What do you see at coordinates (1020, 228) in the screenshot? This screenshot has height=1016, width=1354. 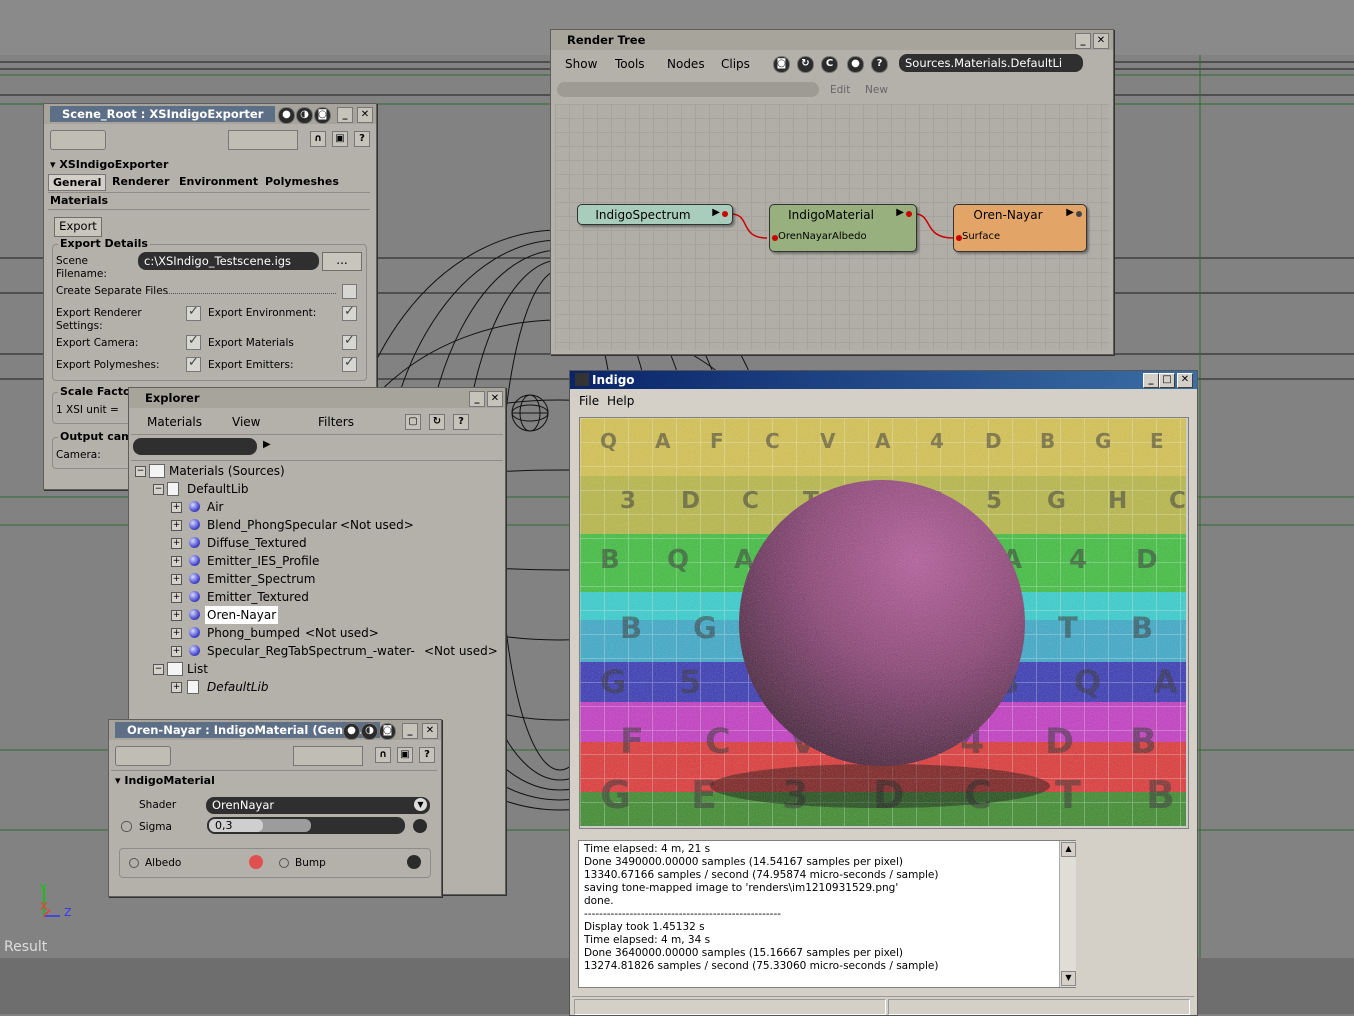 I see `node-oren-nayar: Oren-Nayar ▶ Surface` at bounding box center [1020, 228].